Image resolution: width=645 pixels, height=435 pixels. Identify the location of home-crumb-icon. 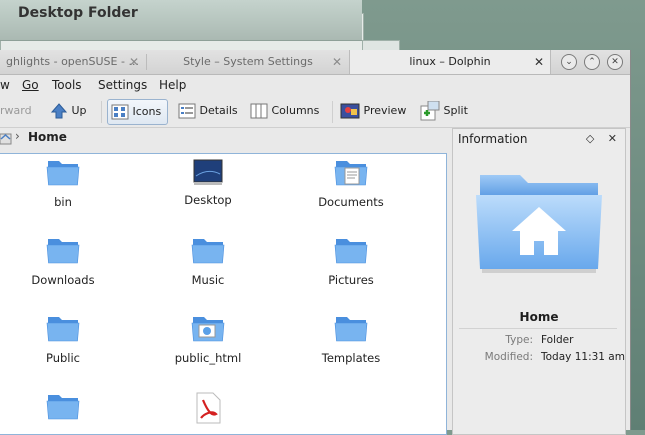
(6, 138).